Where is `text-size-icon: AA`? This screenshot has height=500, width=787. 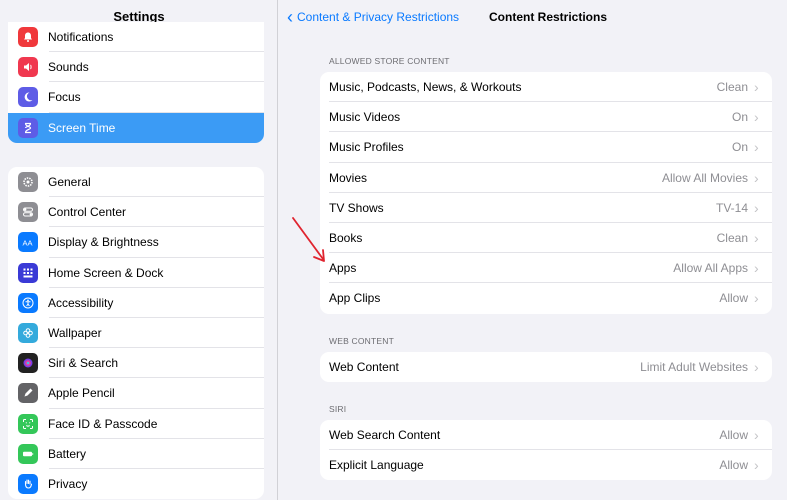
text-size-icon: AA is located at coordinates (28, 242).